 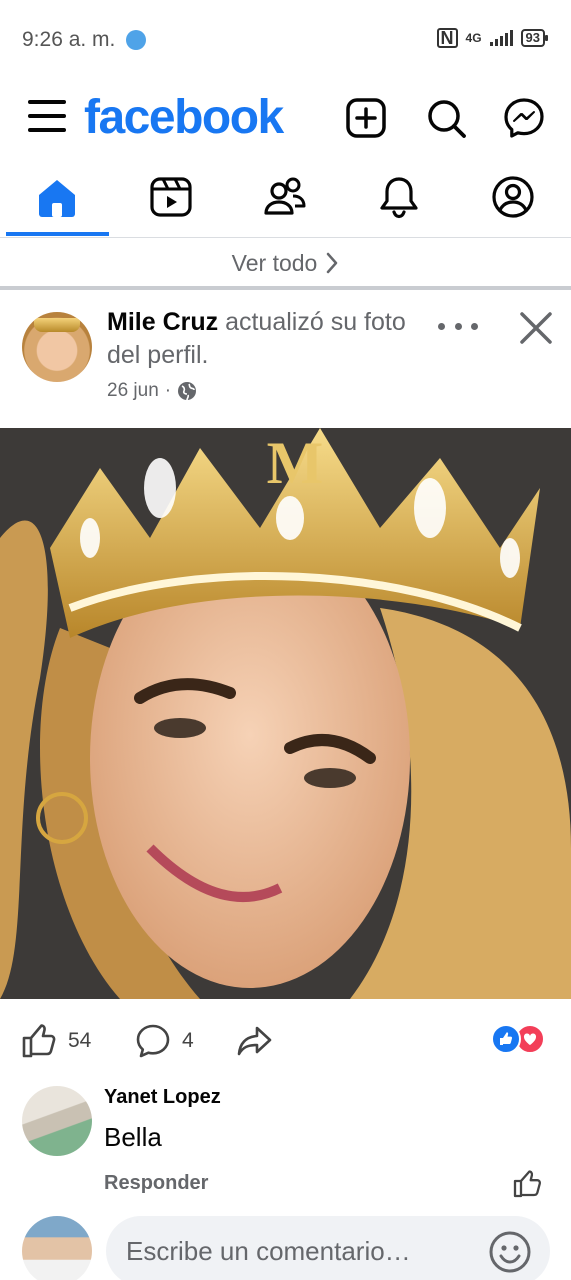 What do you see at coordinates (534, 38) in the screenshot?
I see `battery-icon: 93` at bounding box center [534, 38].